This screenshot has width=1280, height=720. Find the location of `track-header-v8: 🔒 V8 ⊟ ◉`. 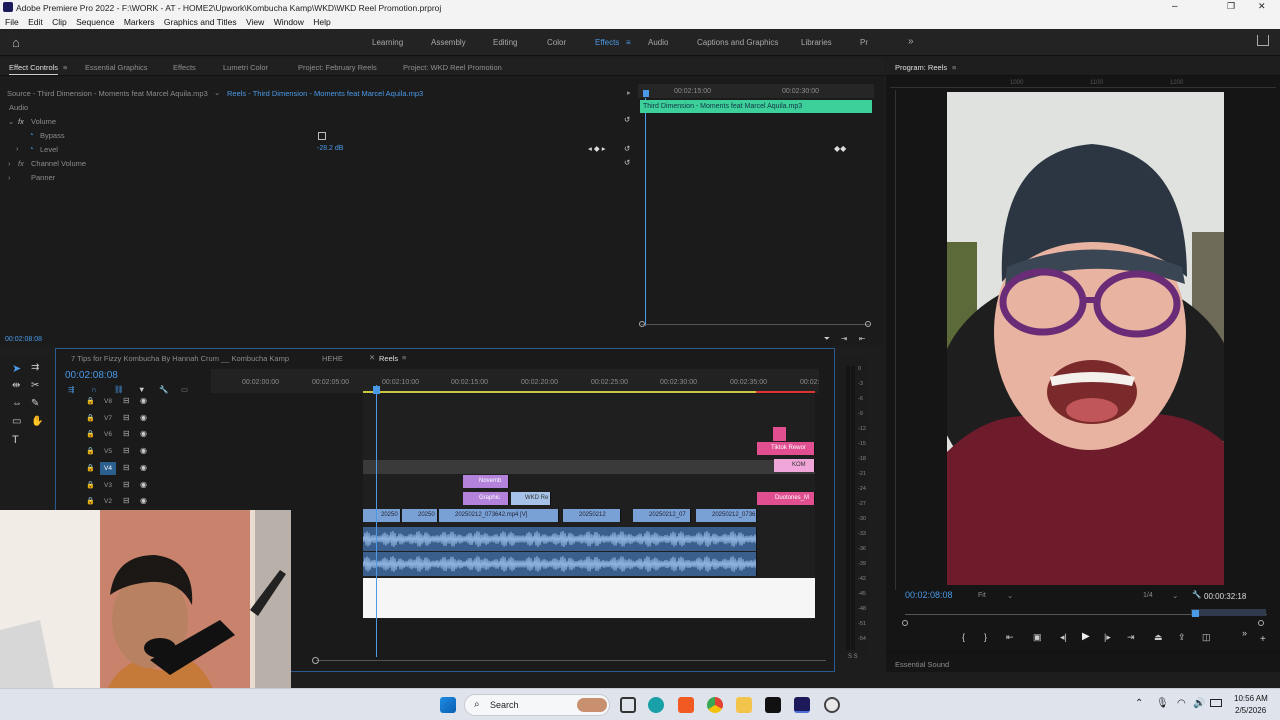

track-header-v8: 🔒 V8 ⊟ ◉ is located at coordinates (133, 402).